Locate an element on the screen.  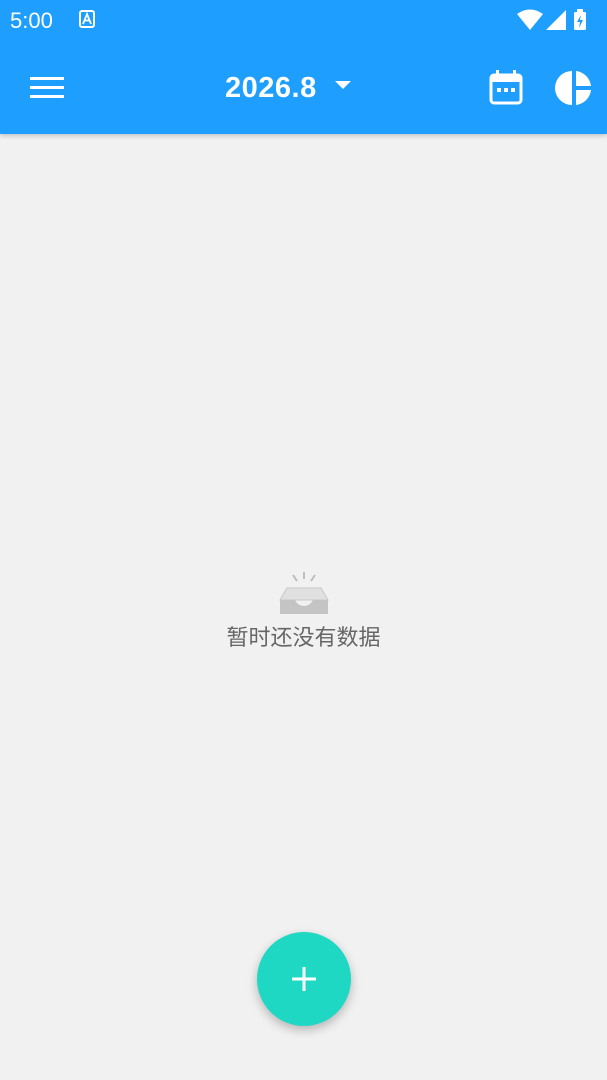
battery-charging-icon is located at coordinates (580, 19).